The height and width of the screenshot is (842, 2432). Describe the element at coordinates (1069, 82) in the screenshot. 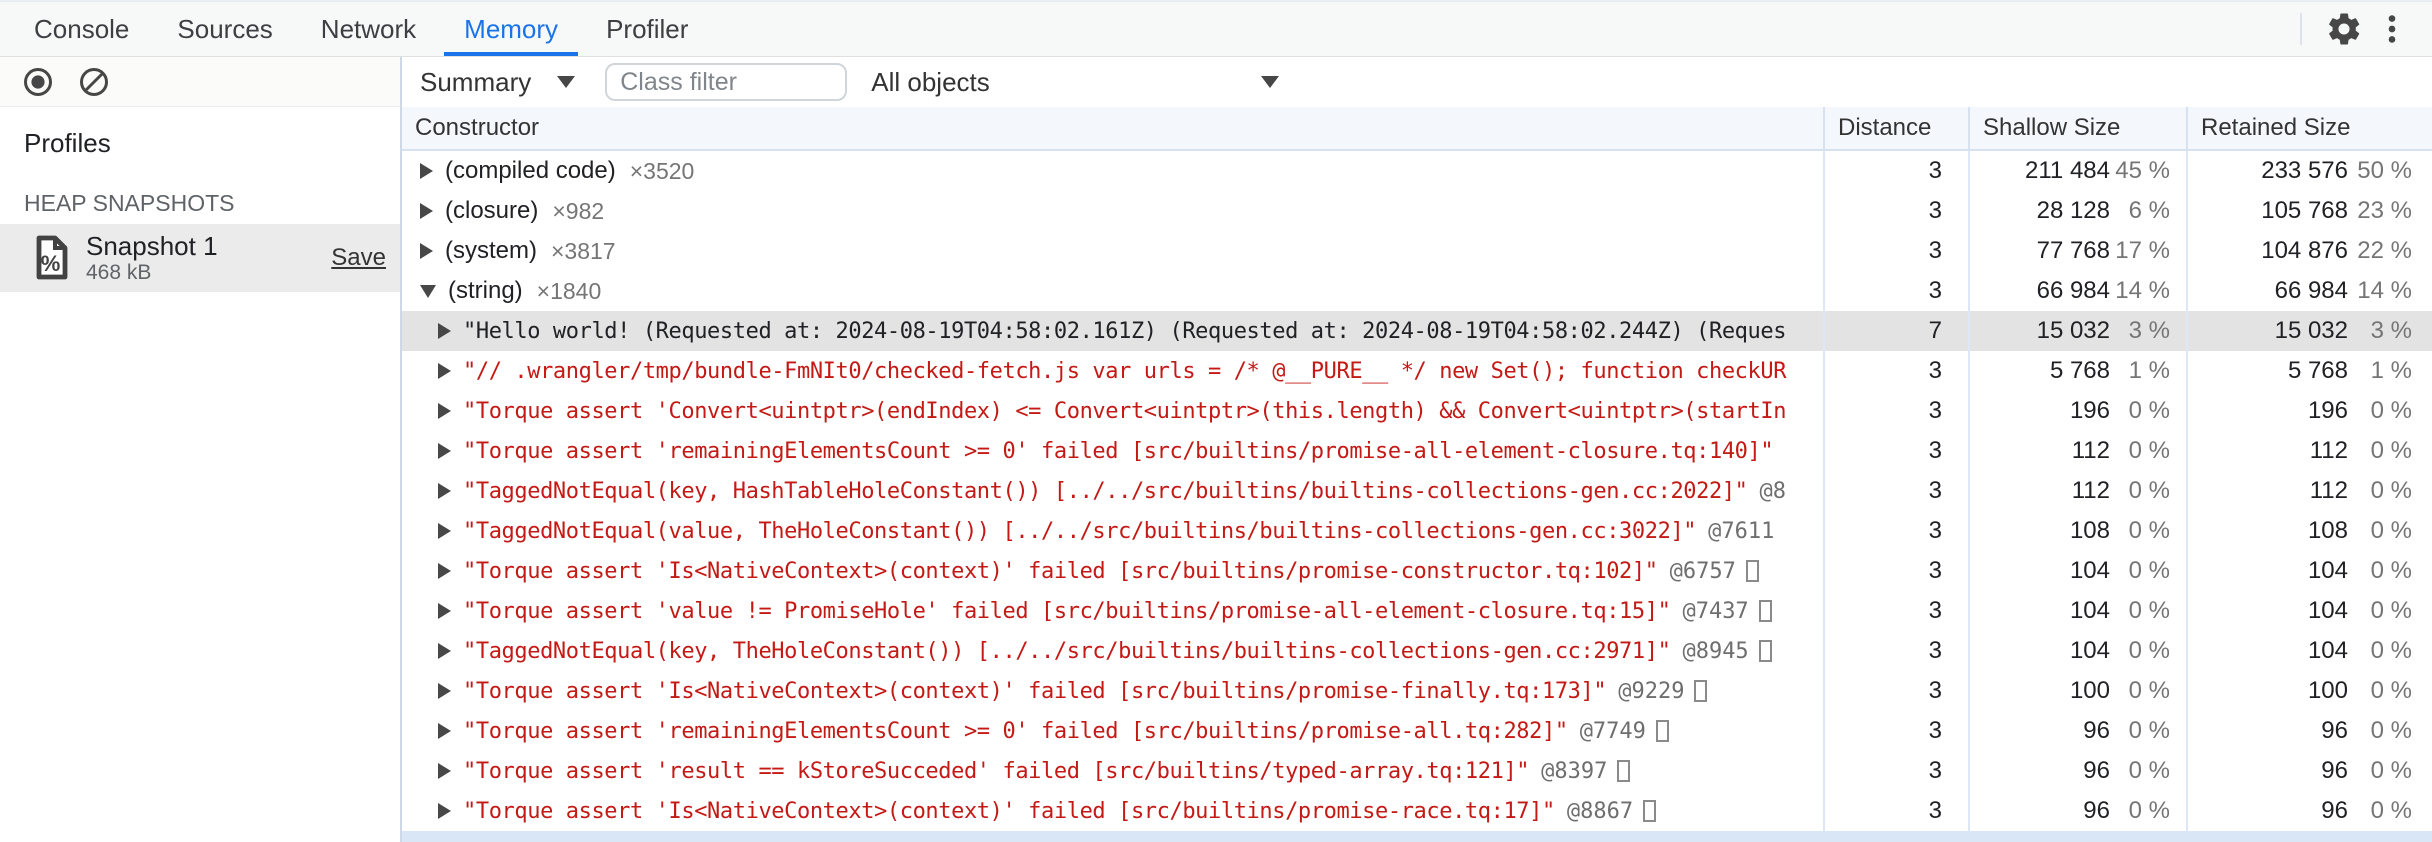

I see `objects-select: All objects` at that location.